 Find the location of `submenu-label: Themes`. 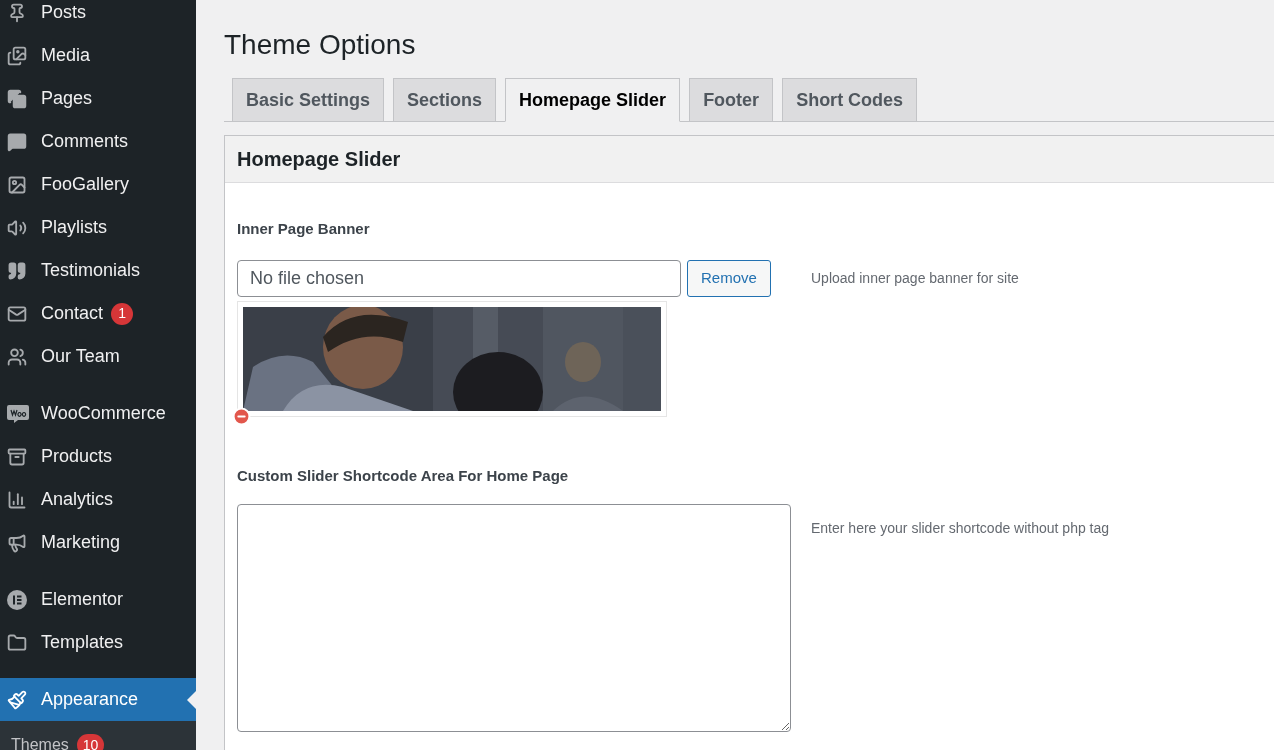

submenu-label: Themes is located at coordinates (40, 742).